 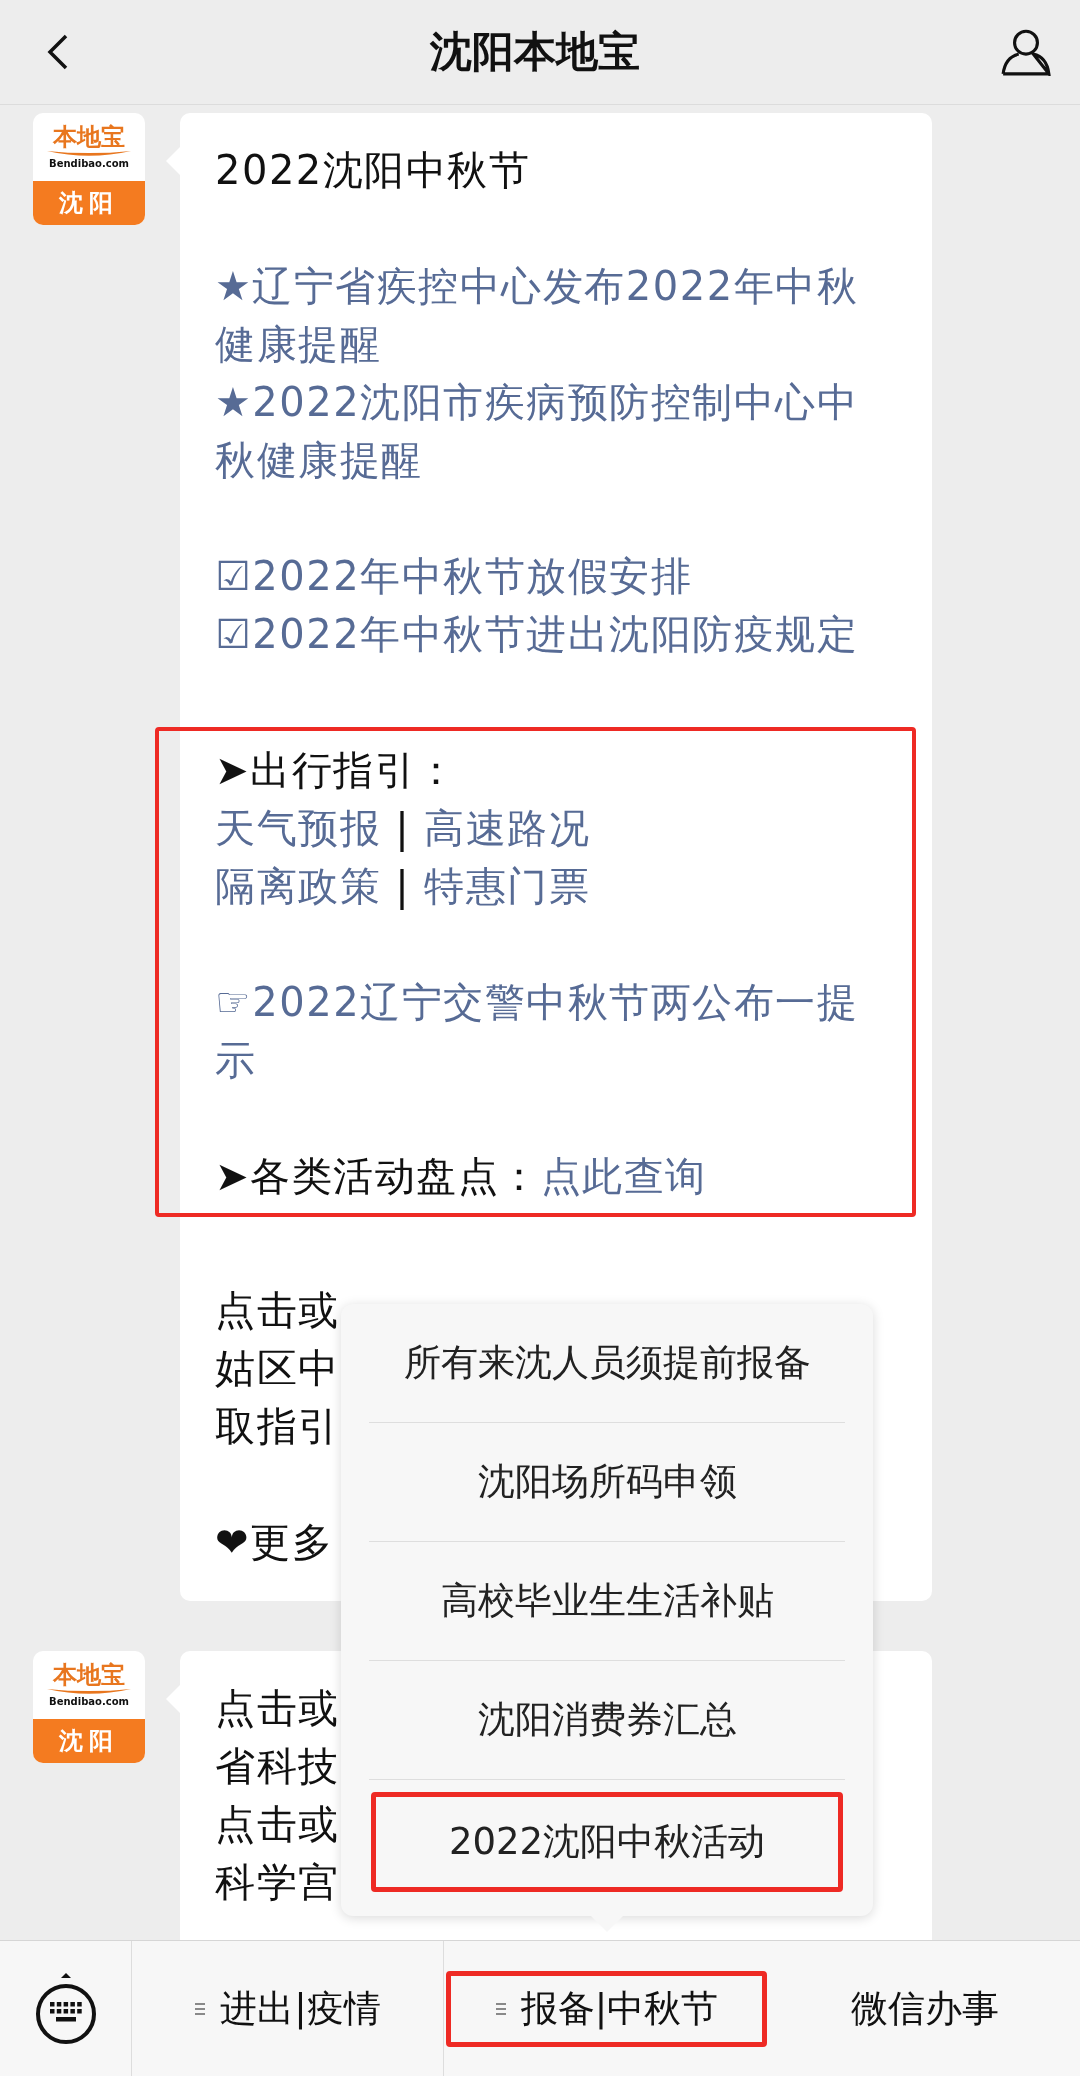 I want to click on menu-tab: 进出|疫情, so click(x=288, y=2008).